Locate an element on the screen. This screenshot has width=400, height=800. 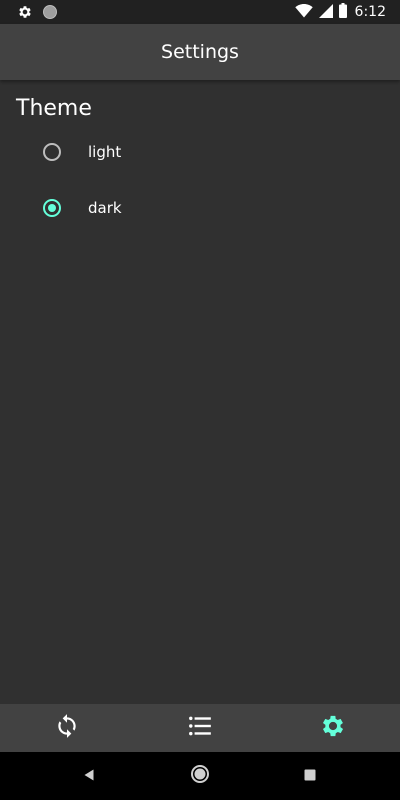
nav-item-sync is located at coordinates (66, 728).